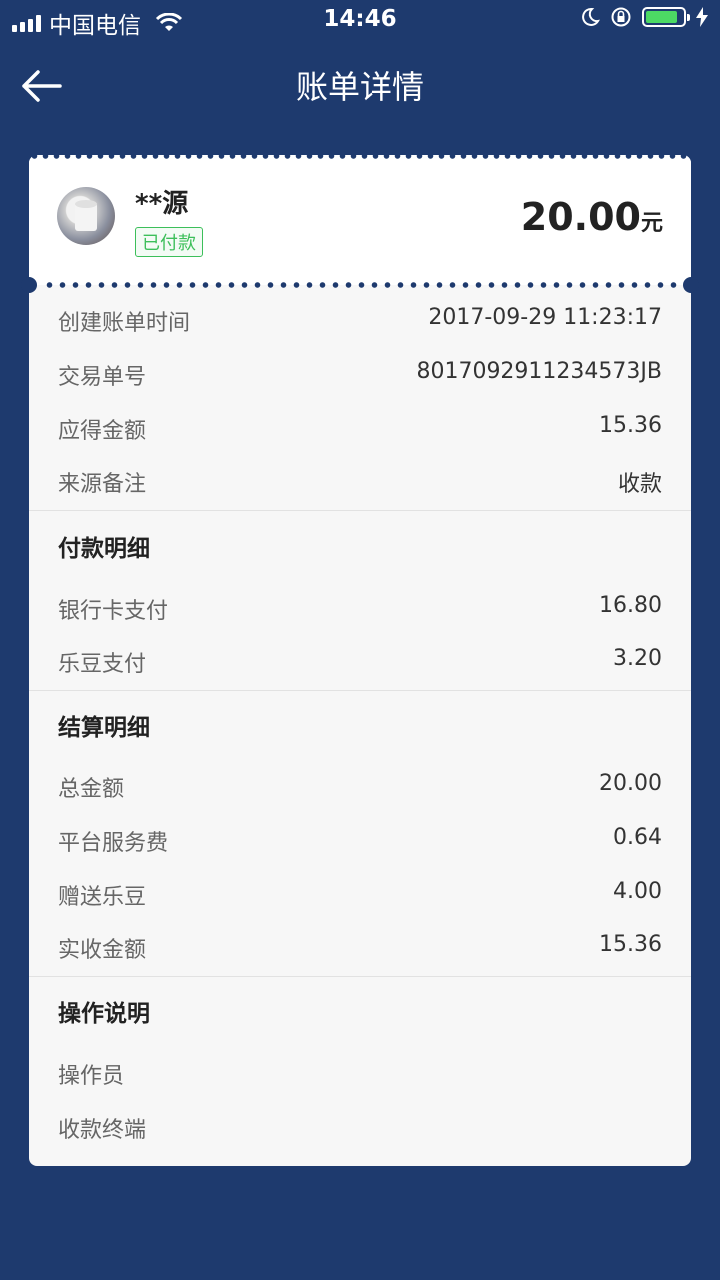 This screenshot has width=720, height=1280. I want to click on settlement-label: 赠送乐豆, so click(102, 897).